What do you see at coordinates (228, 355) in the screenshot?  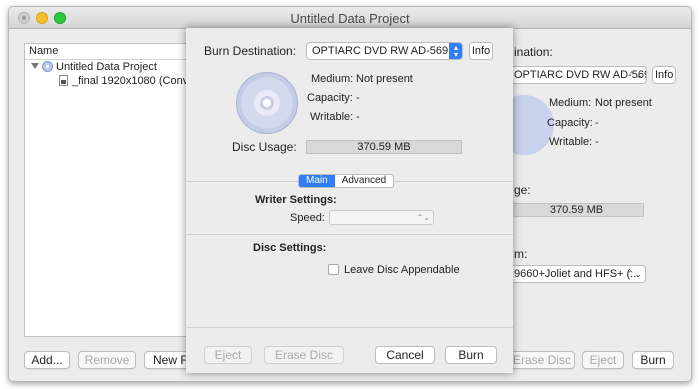 I see `eject-button: Eject` at bounding box center [228, 355].